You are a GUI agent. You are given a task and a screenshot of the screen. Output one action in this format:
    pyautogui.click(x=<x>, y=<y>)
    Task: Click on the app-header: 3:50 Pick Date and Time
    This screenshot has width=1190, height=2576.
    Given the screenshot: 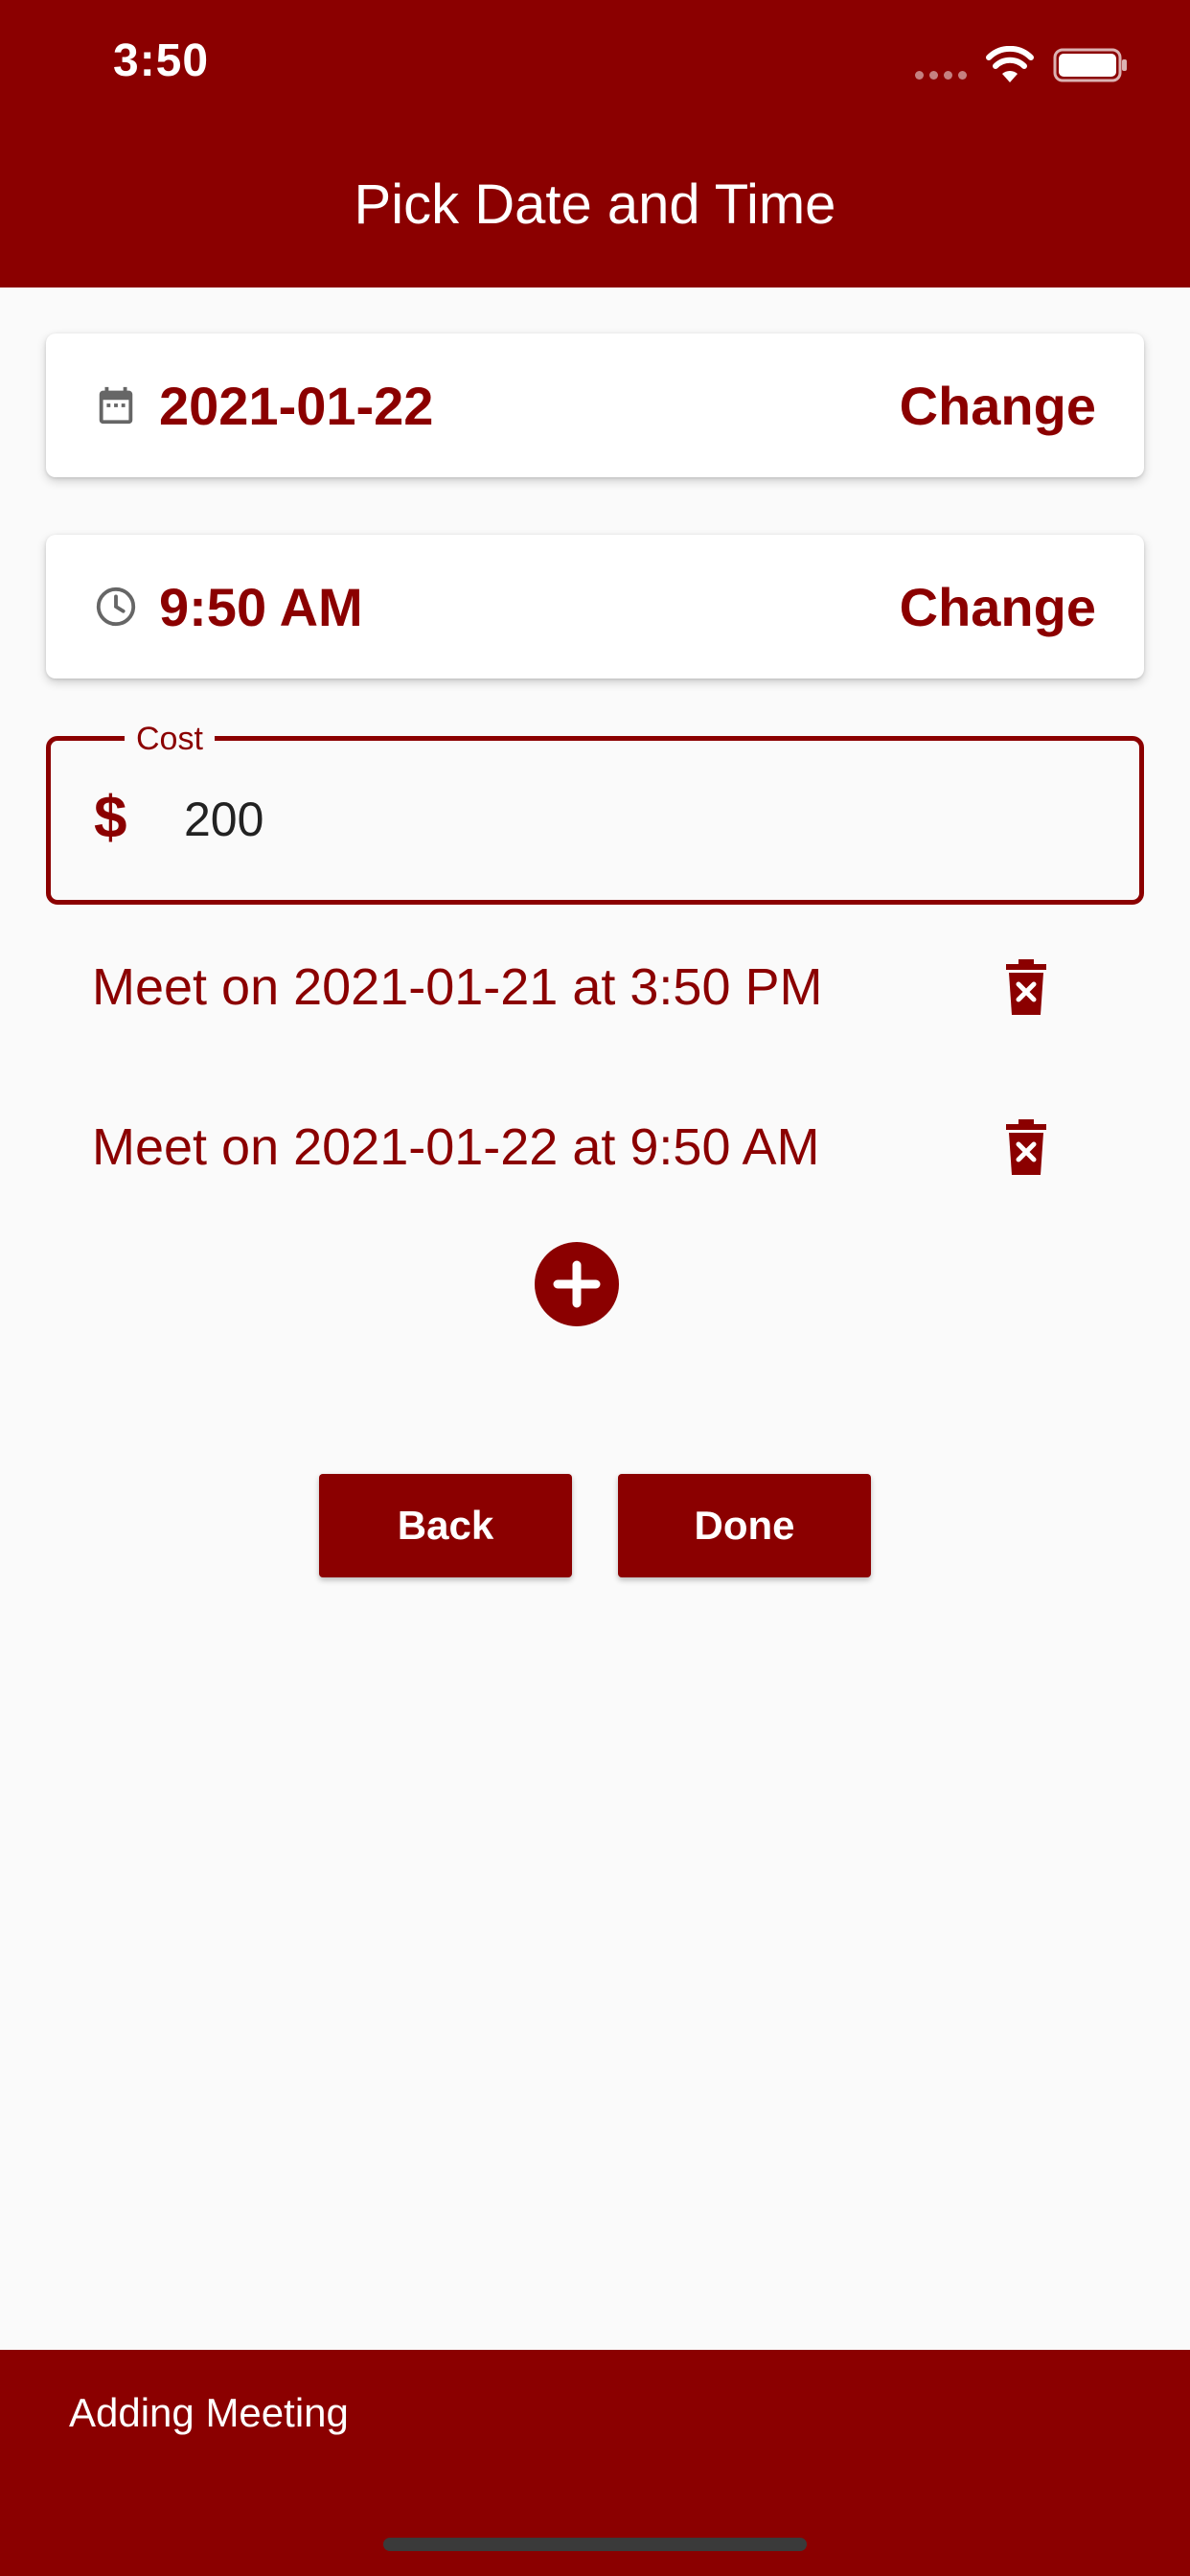 What is the action you would take?
    pyautogui.click(x=595, y=144)
    